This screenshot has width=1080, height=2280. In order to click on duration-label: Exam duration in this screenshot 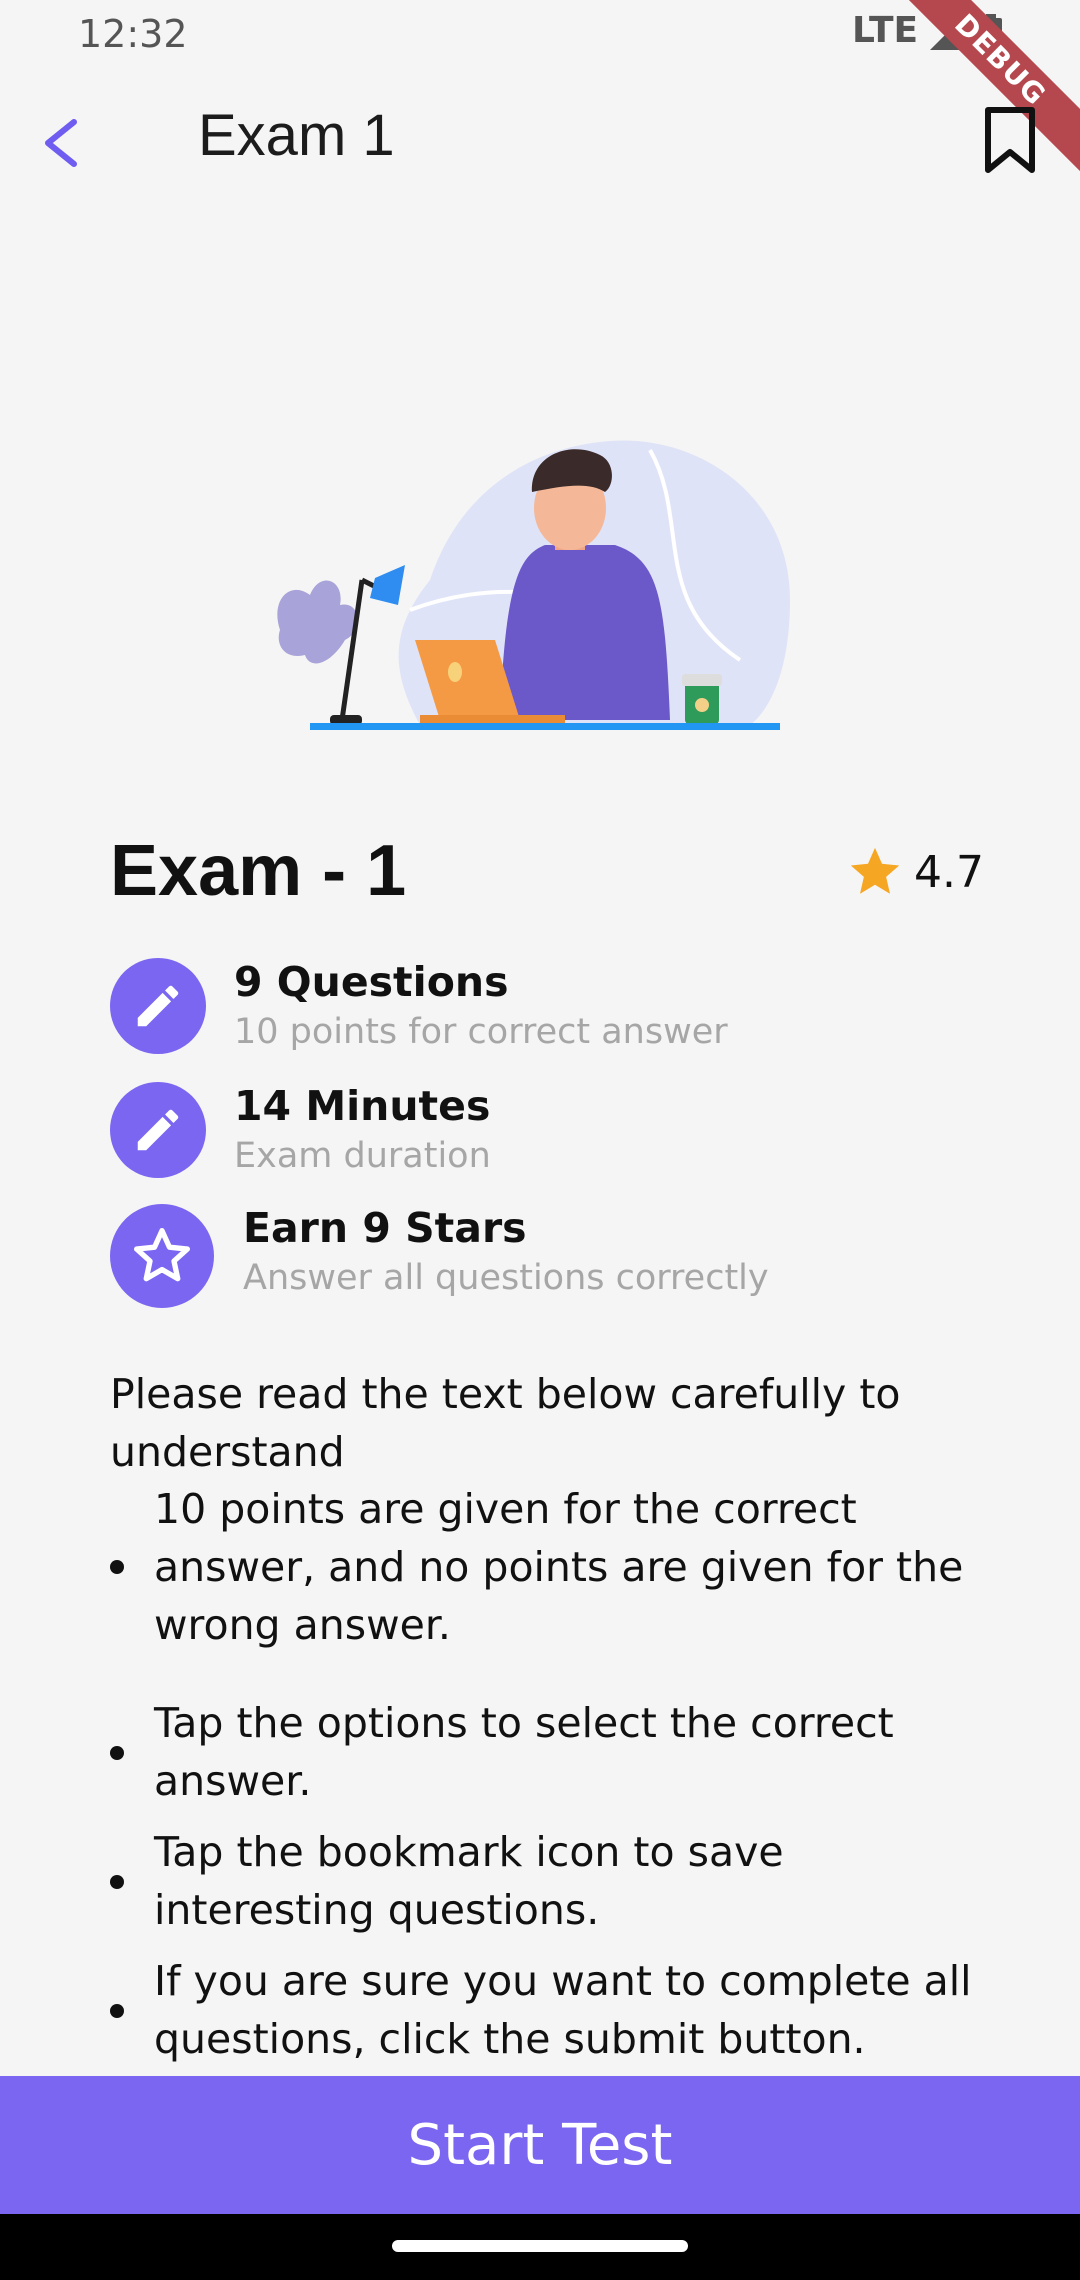, I will do `click(362, 1156)`.